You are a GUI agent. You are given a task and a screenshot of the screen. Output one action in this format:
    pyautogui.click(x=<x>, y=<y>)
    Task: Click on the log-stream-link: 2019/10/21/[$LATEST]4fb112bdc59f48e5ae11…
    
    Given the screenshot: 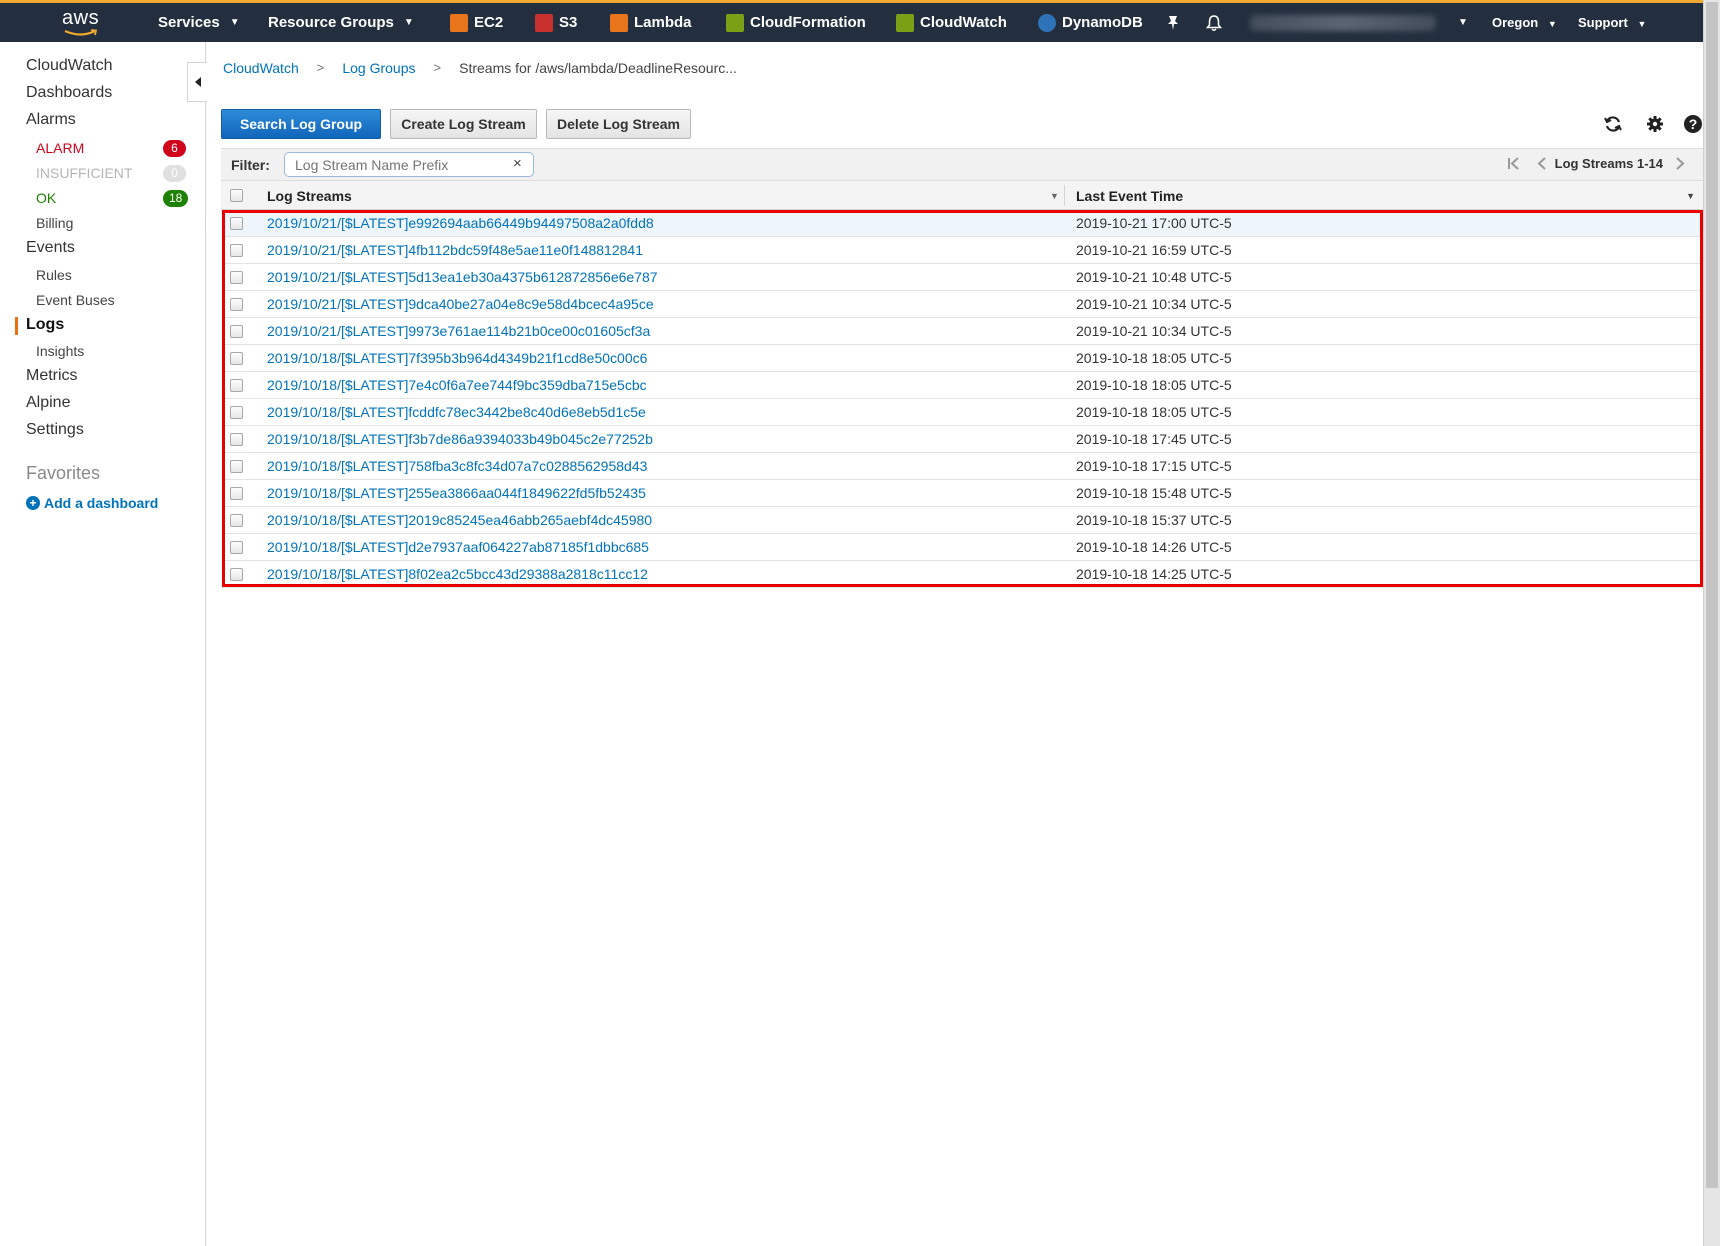 What is the action you would take?
    pyautogui.click(x=455, y=250)
    